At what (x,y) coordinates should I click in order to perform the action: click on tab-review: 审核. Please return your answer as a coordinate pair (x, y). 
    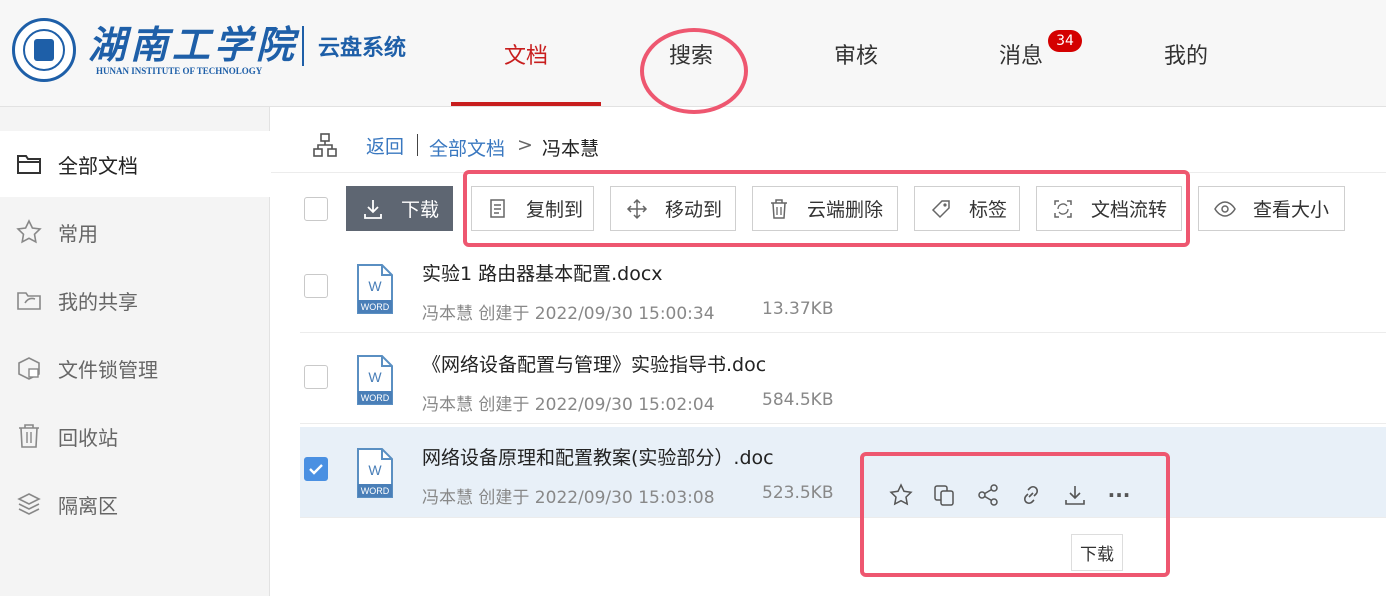
    Looking at the image, I should click on (856, 53).